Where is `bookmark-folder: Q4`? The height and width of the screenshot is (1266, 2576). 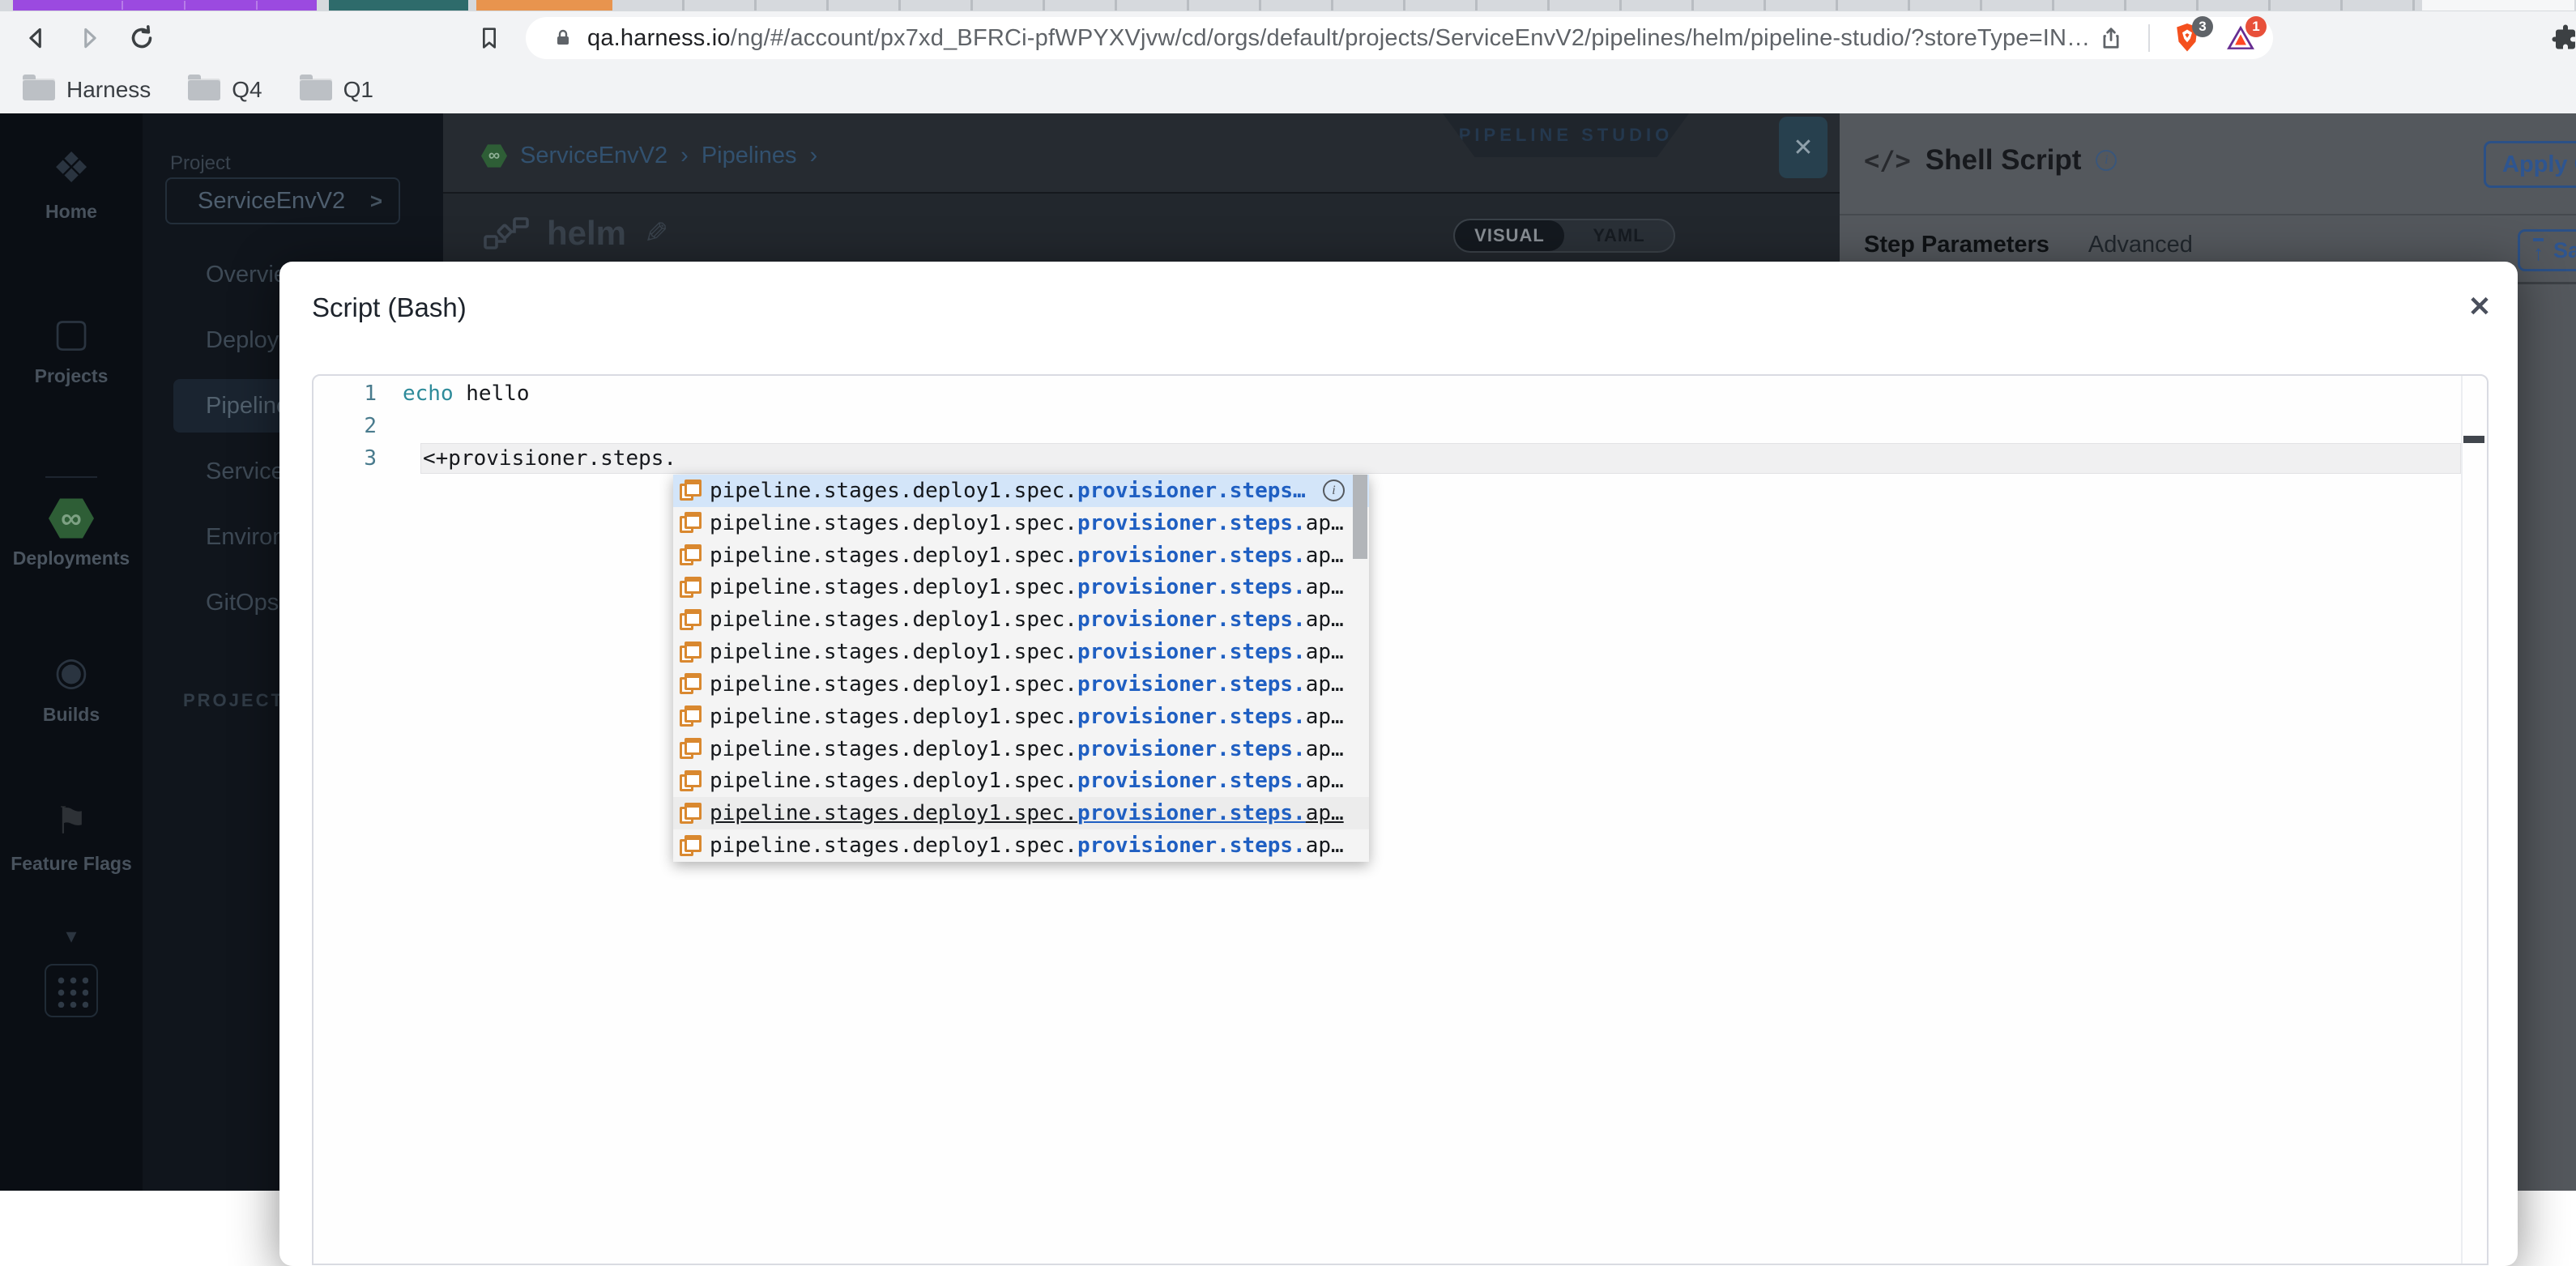
bookmark-folder: Q4 is located at coordinates (225, 89).